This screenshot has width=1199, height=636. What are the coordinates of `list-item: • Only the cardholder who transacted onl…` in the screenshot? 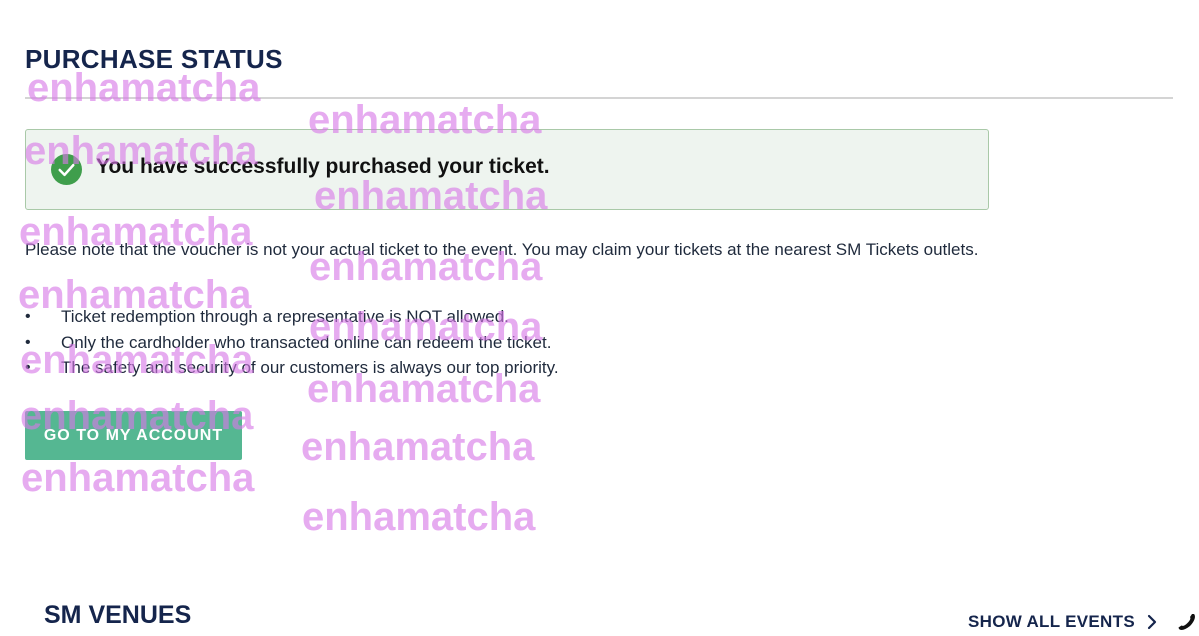 It's located at (292, 343).